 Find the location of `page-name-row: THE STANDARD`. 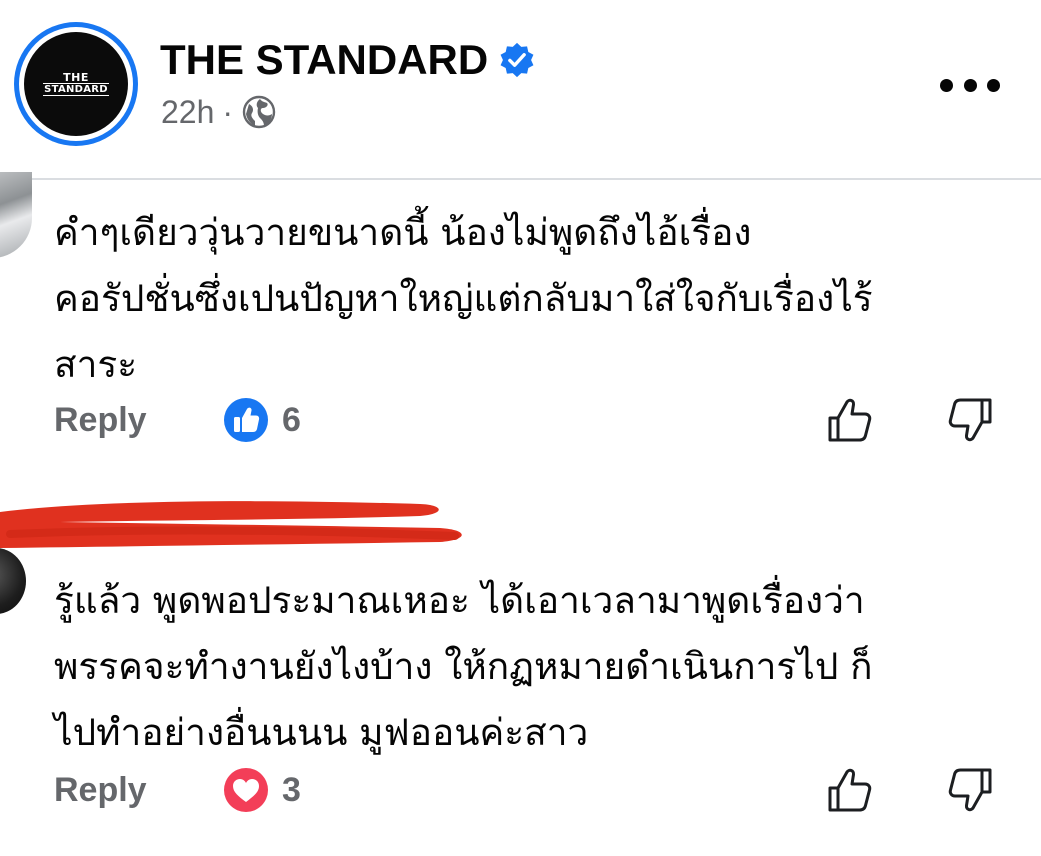

page-name-row: THE STANDARD is located at coordinates (348, 60).